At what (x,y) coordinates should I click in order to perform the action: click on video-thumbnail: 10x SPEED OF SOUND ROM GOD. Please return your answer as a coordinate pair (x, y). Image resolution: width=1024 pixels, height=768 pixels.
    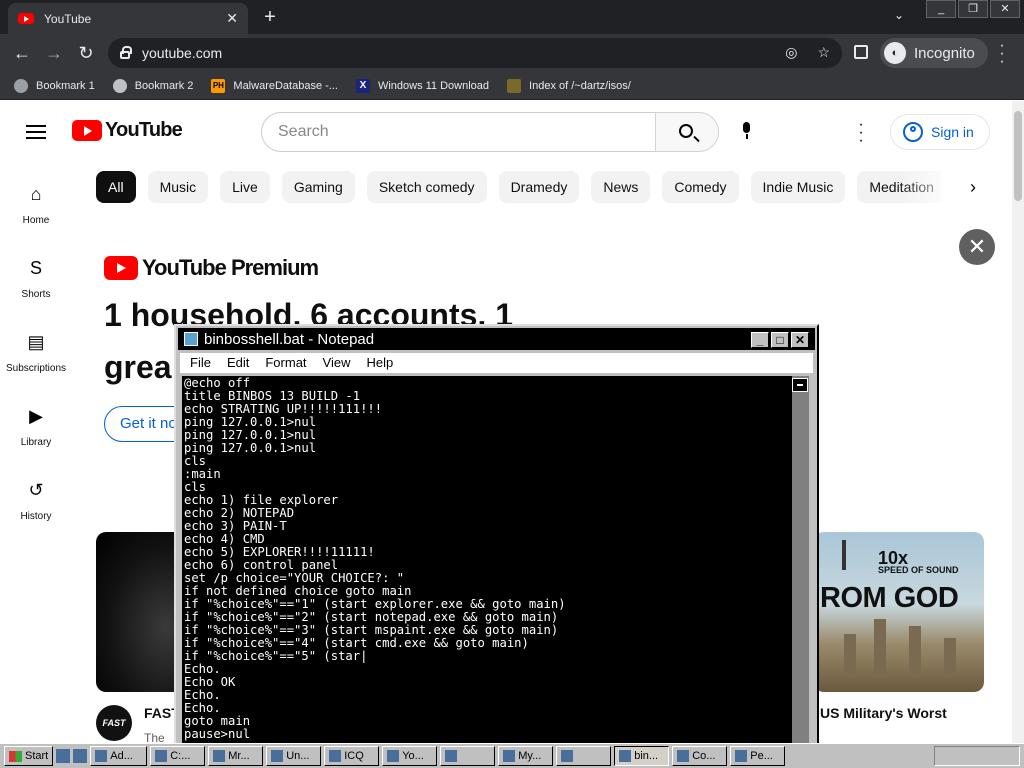
    Looking at the image, I should click on (899, 612).